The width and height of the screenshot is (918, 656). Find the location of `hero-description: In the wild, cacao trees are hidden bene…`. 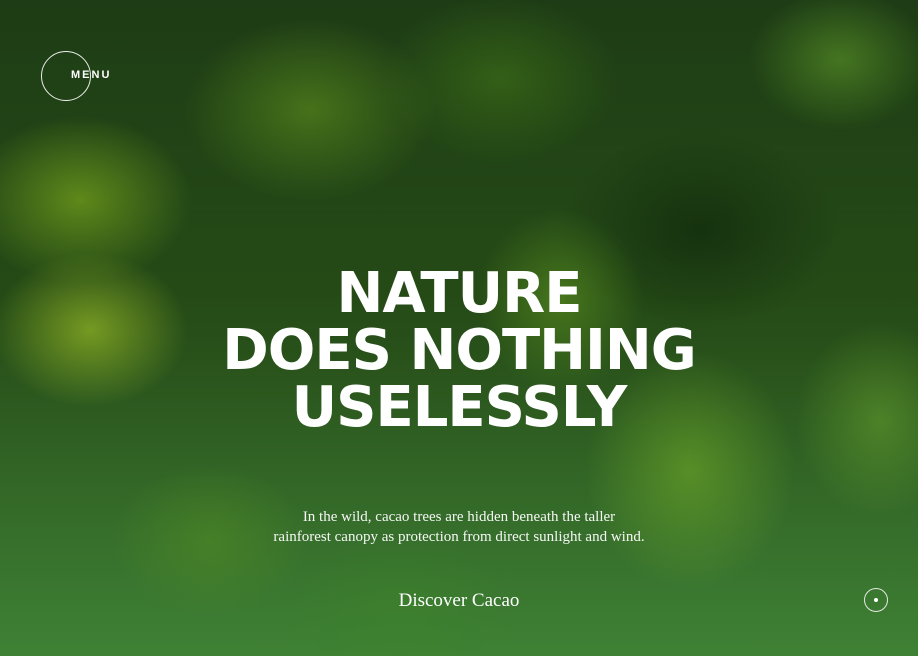

hero-description: In the wild, cacao trees are hidden bene… is located at coordinates (459, 527).